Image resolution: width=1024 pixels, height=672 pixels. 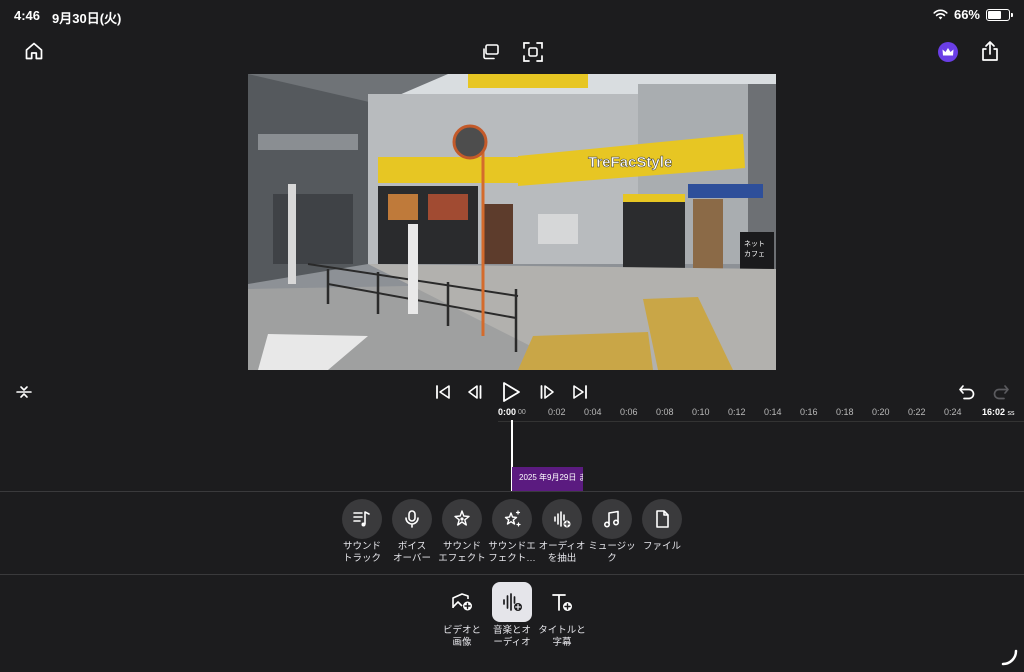 I want to click on redo-icon, so click(x=1001, y=392).